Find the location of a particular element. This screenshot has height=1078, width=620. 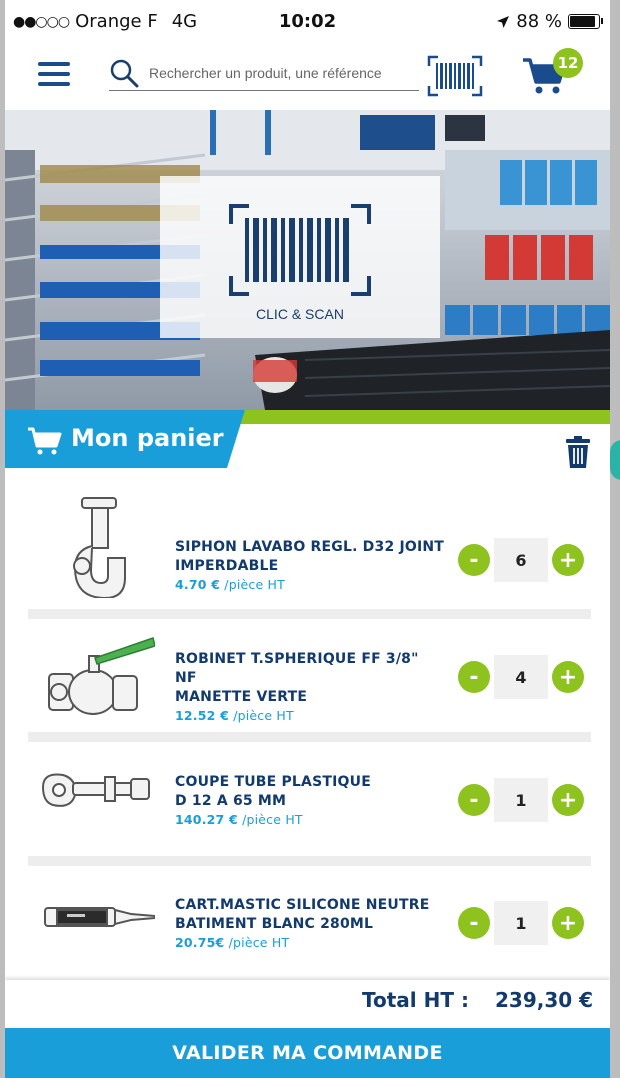

status-right: 88 % is located at coordinates (549, 21).